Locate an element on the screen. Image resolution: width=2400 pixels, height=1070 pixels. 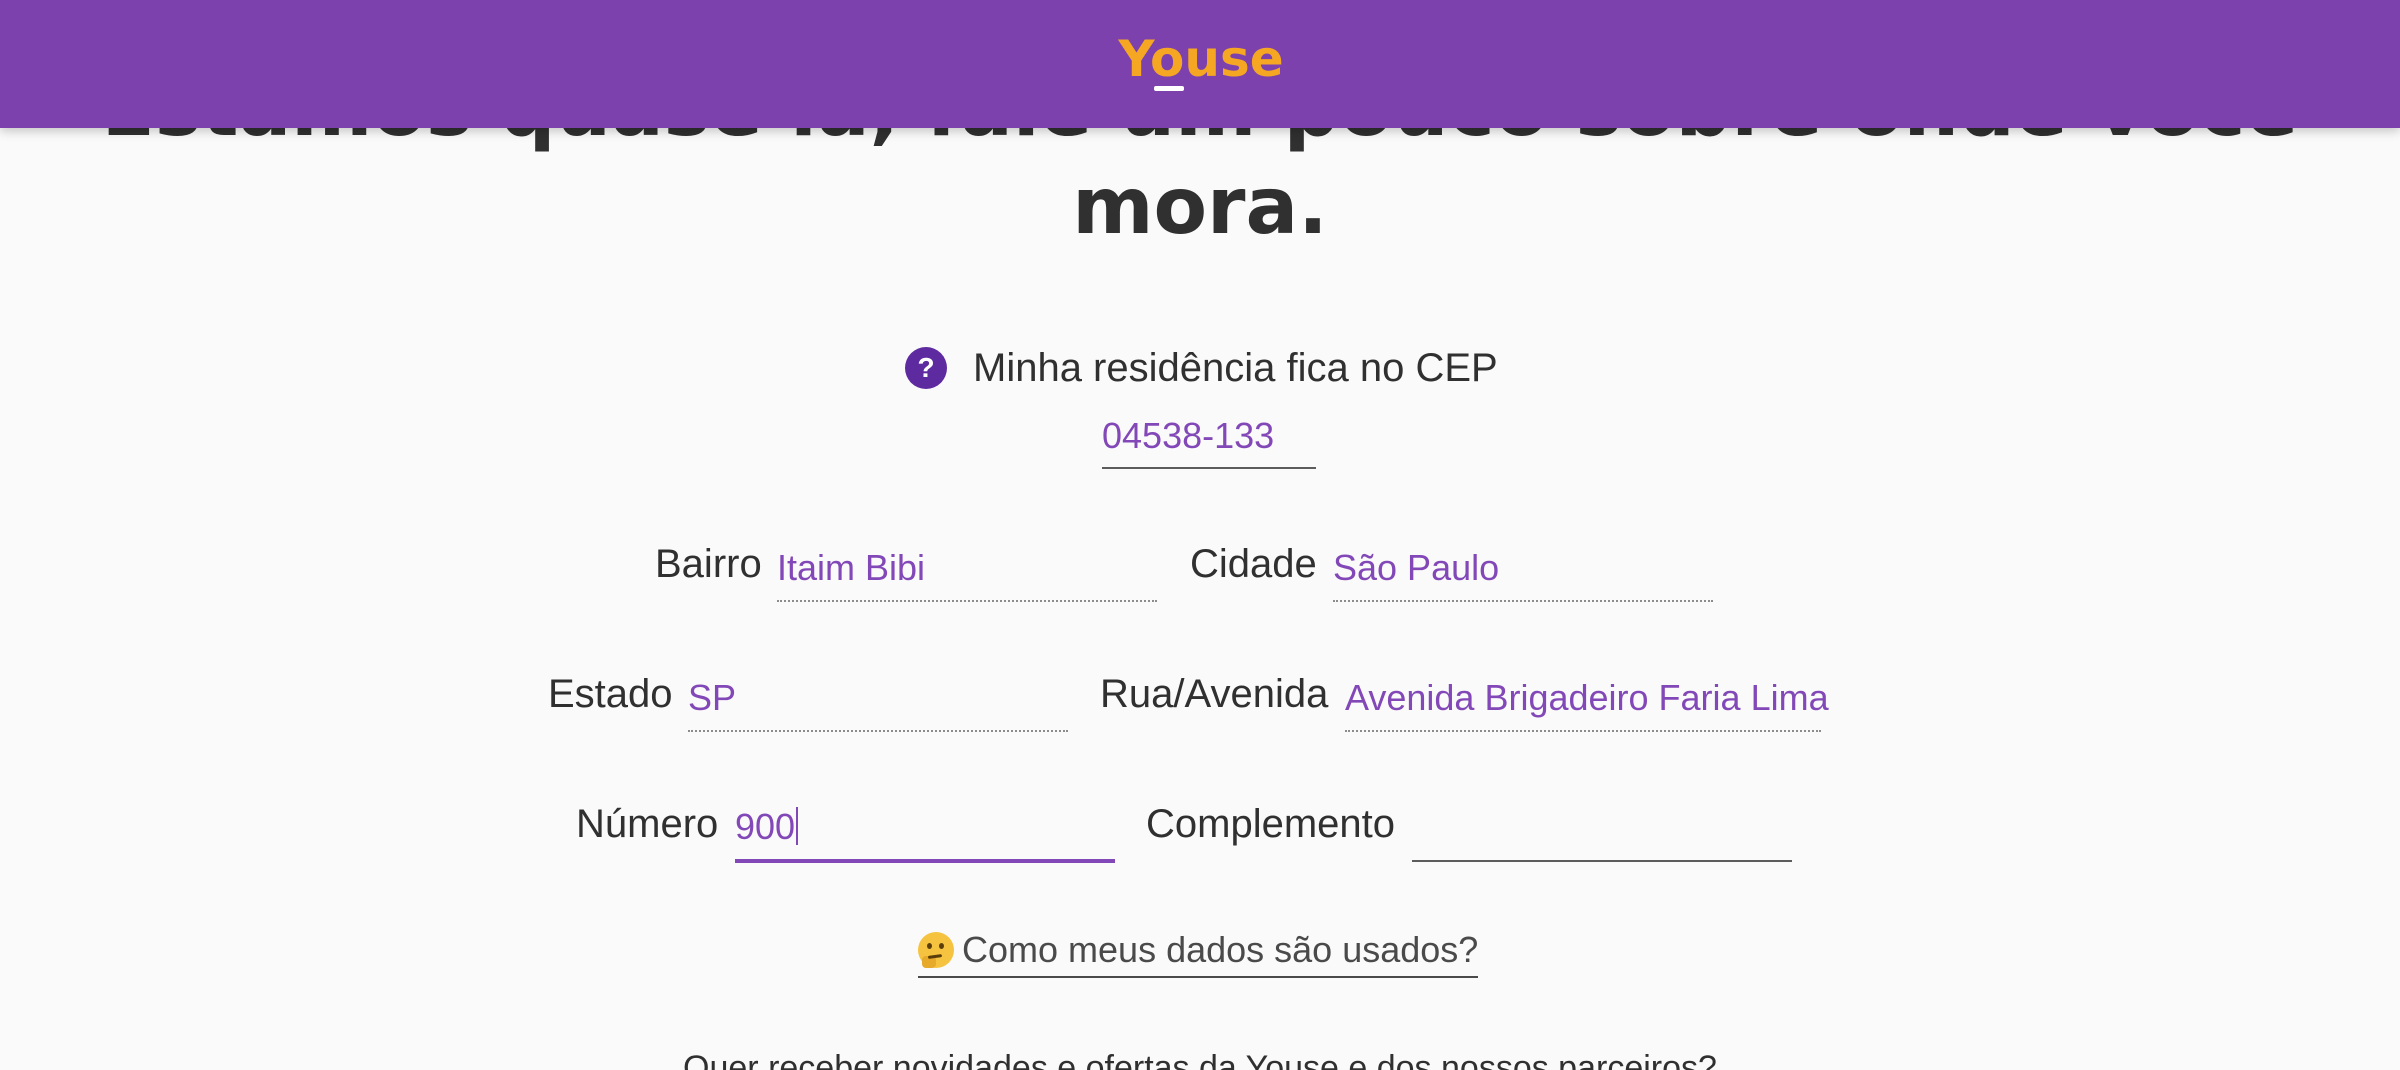
thinking-face-icon is located at coordinates (936, 950).